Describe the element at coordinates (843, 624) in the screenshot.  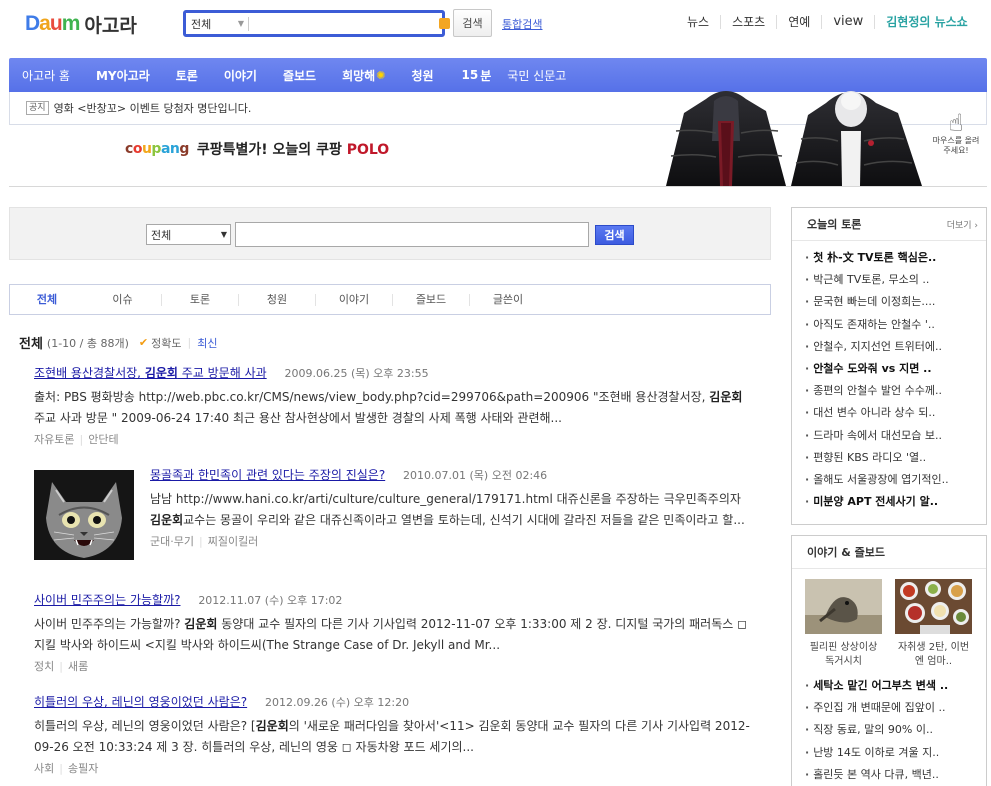
I see `story-photo-item: 필리핀 상상이상 독거시치` at that location.